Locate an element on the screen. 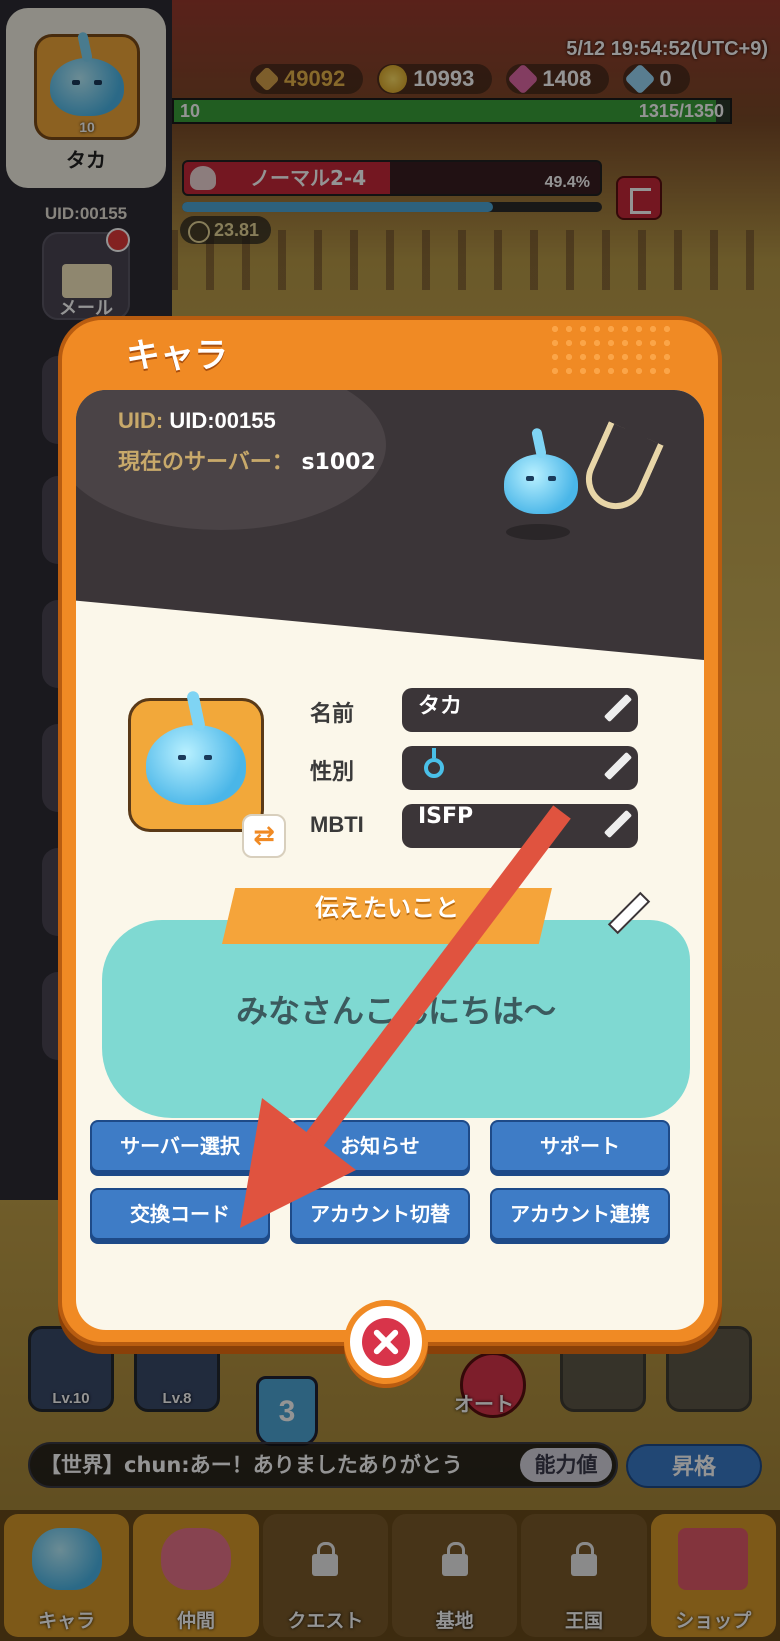 This screenshot has height=1641, width=780. dots-decoration is located at coordinates (613, 352).